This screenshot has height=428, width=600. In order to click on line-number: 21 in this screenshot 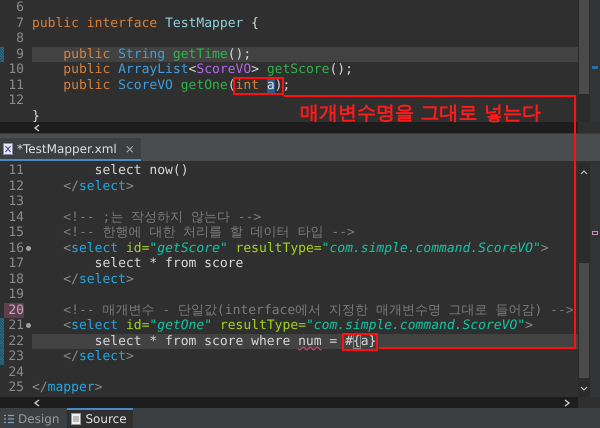, I will do `click(15, 326)`.